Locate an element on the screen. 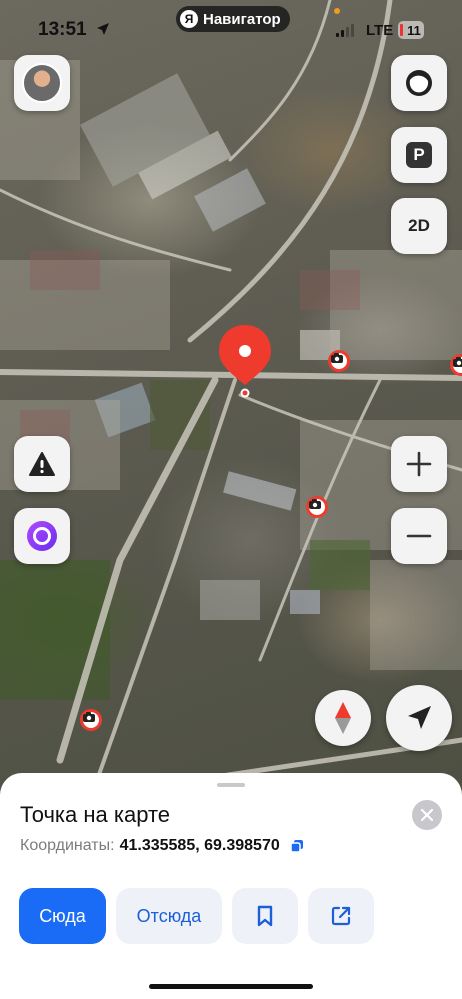 The width and height of the screenshot is (462, 999). share-icon is located at coordinates (341, 916).